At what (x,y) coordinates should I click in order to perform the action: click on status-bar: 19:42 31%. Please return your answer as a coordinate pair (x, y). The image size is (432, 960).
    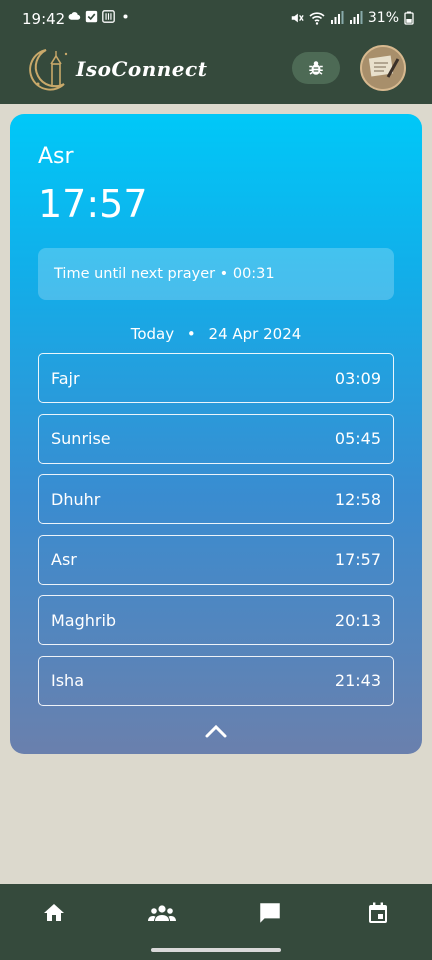
    Looking at the image, I should click on (216, 19).